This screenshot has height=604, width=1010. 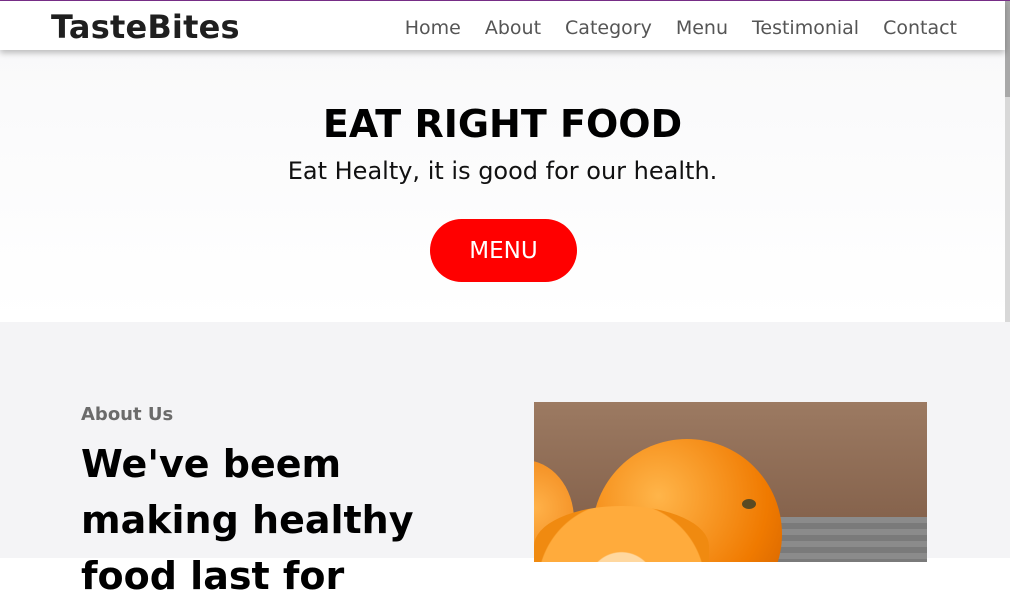 What do you see at coordinates (920, 28) in the screenshot?
I see `nav-link-contact: Contact` at bounding box center [920, 28].